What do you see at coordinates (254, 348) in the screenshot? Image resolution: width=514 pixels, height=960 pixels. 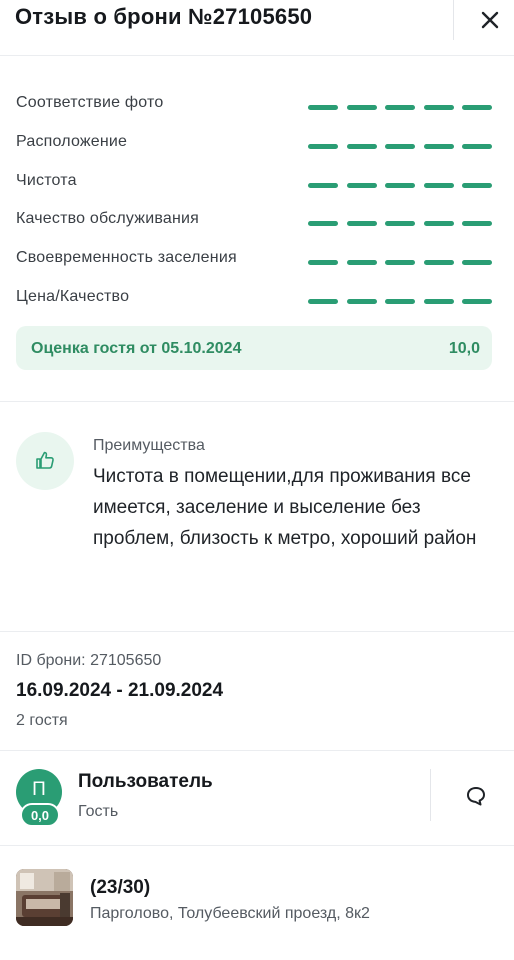 I see `guest-score-banner: Оценка гостя от 05.10.2024 10,0` at bounding box center [254, 348].